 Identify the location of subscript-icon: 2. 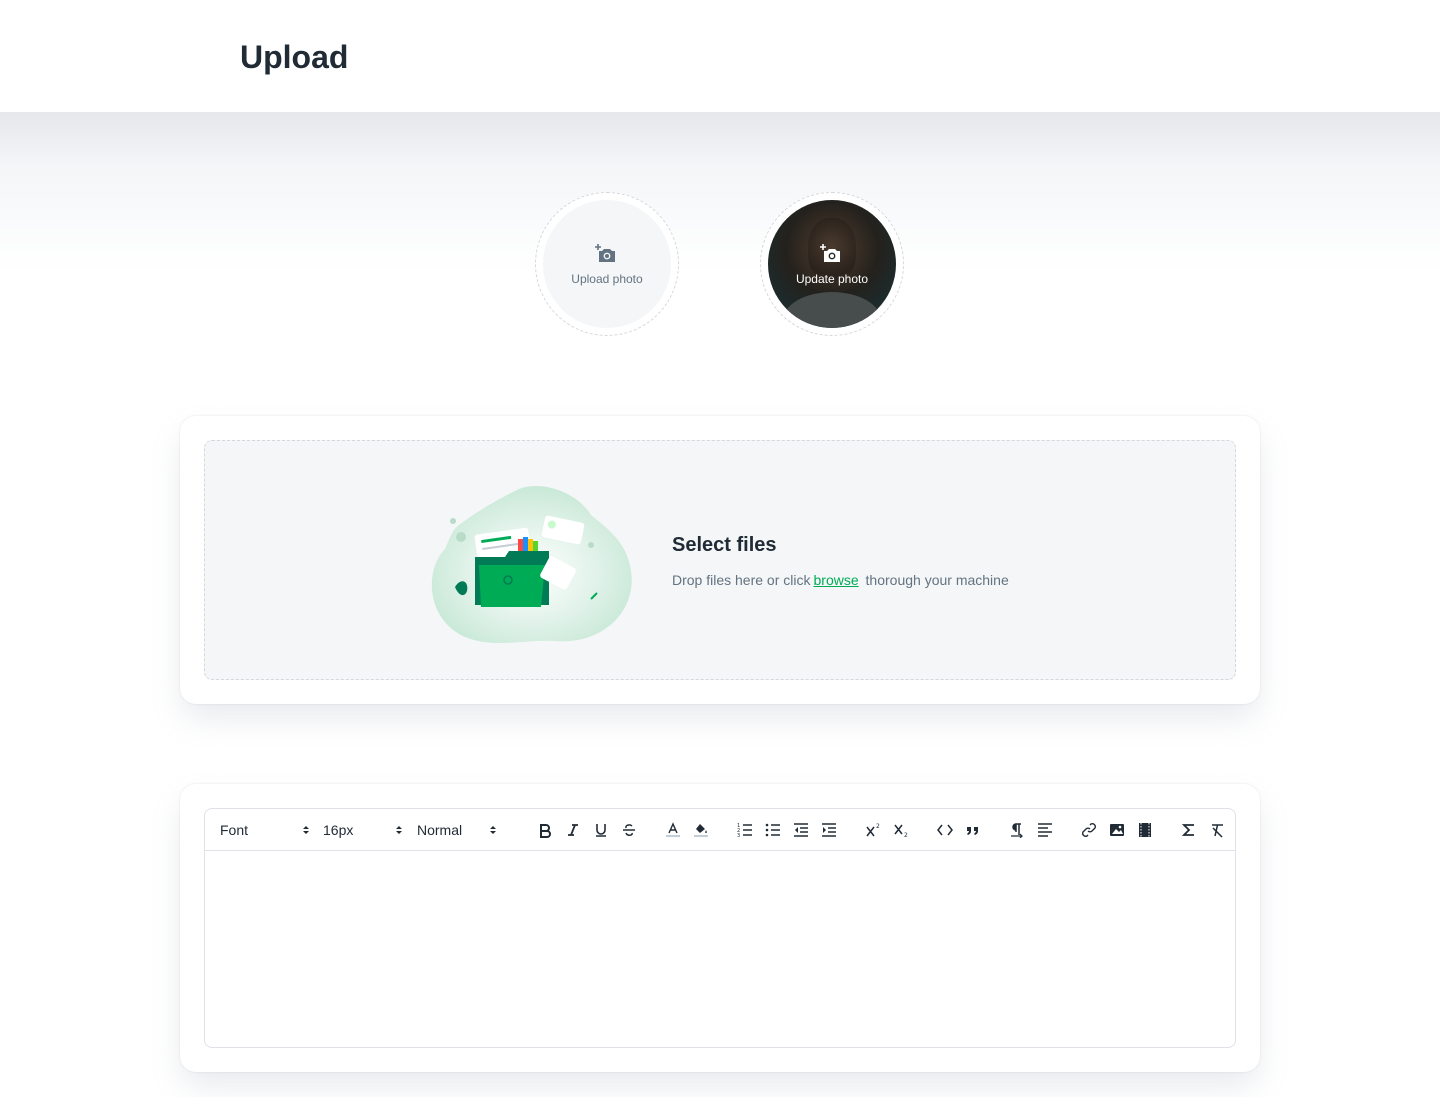
(901, 831).